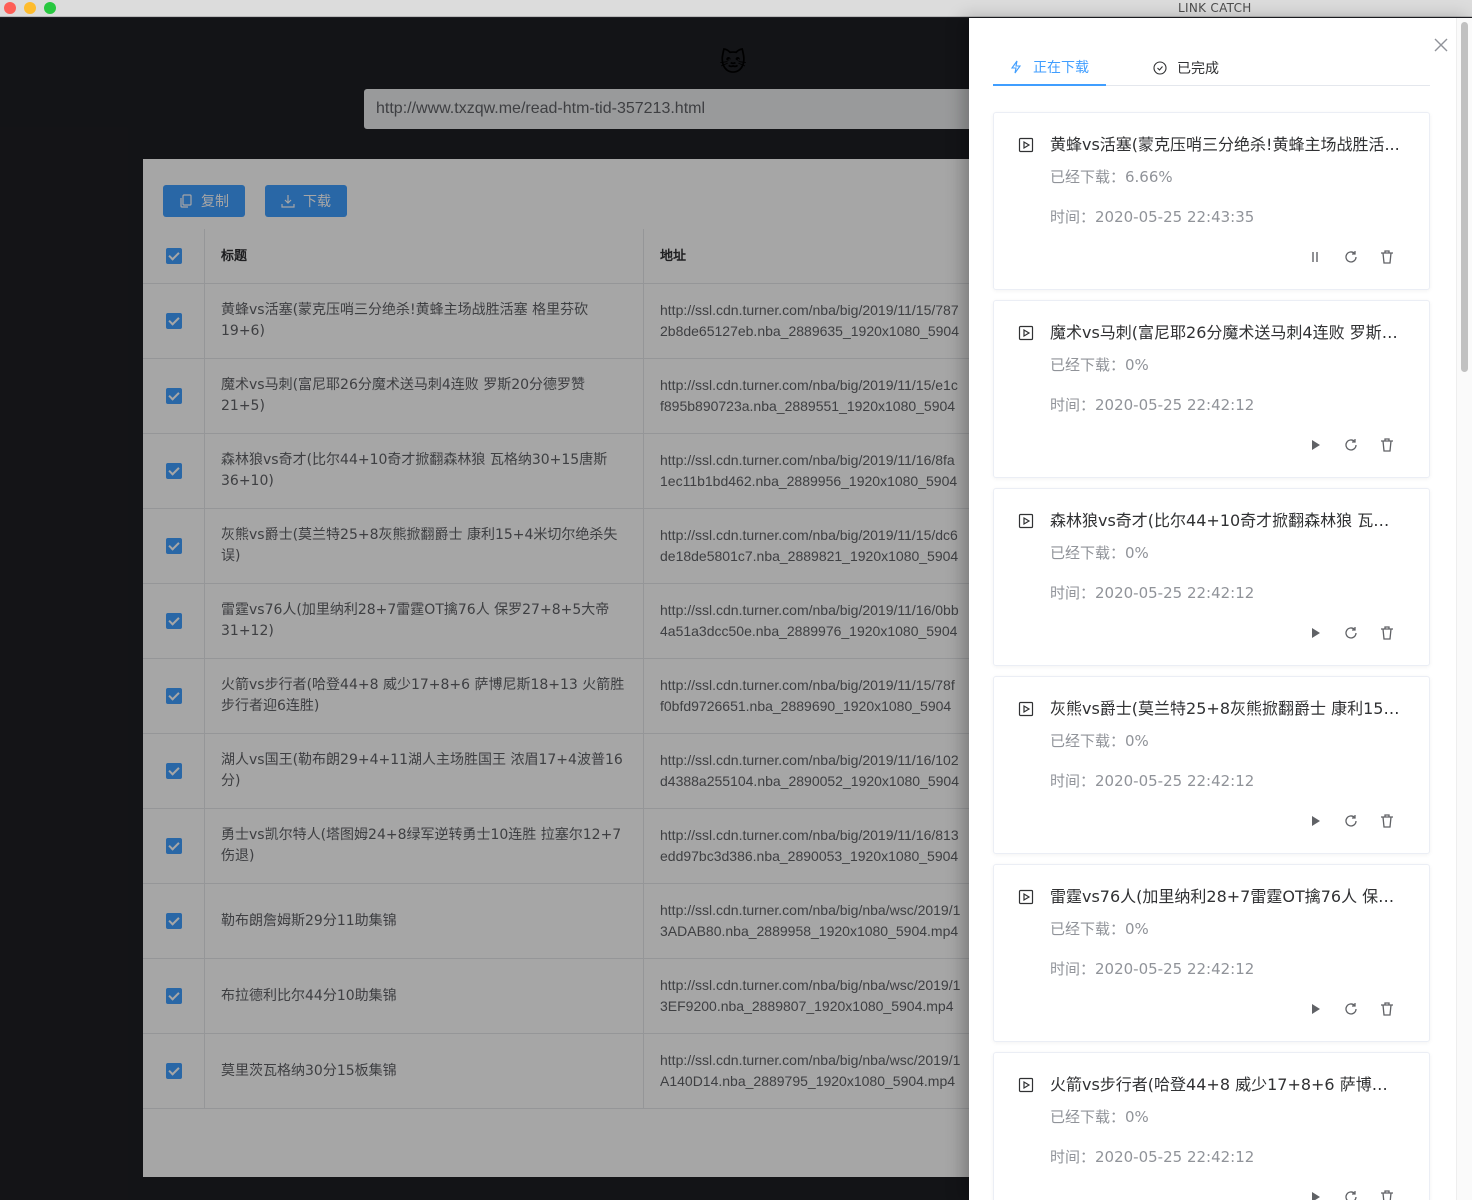 Image resolution: width=1472 pixels, height=1200 pixels. Describe the element at coordinates (1315, 257) in the screenshot. I see `pause-icon` at that location.